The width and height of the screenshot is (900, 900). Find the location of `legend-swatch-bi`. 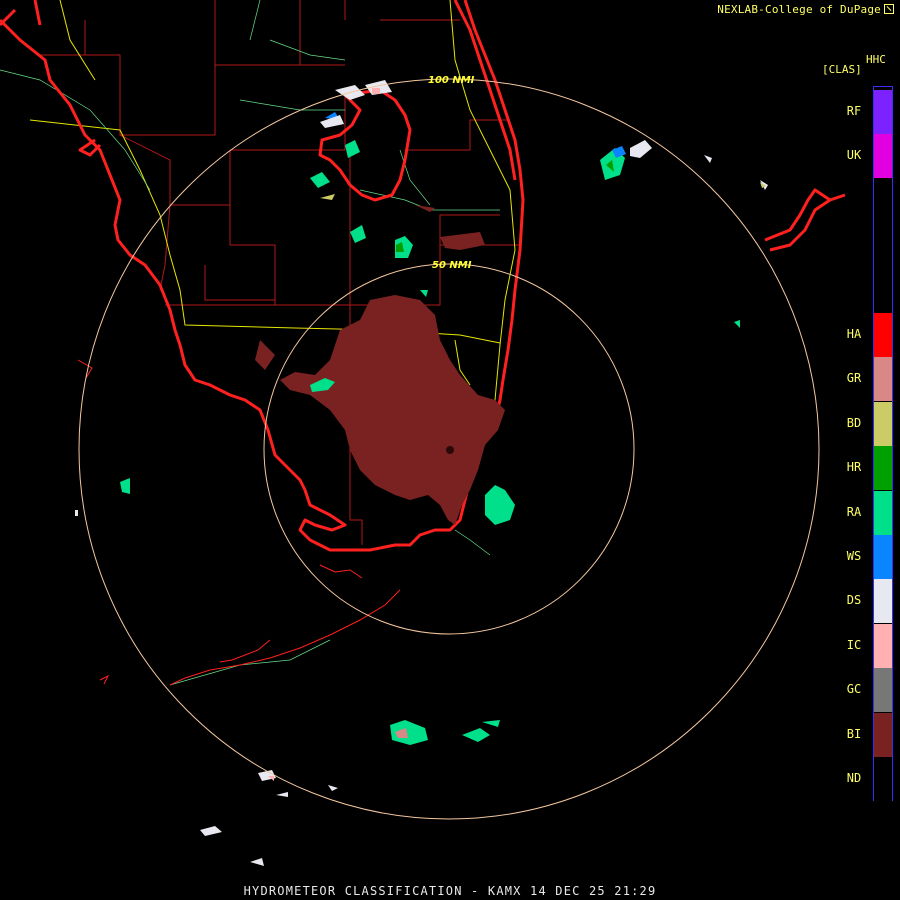

legend-swatch-bi is located at coordinates (883, 734).